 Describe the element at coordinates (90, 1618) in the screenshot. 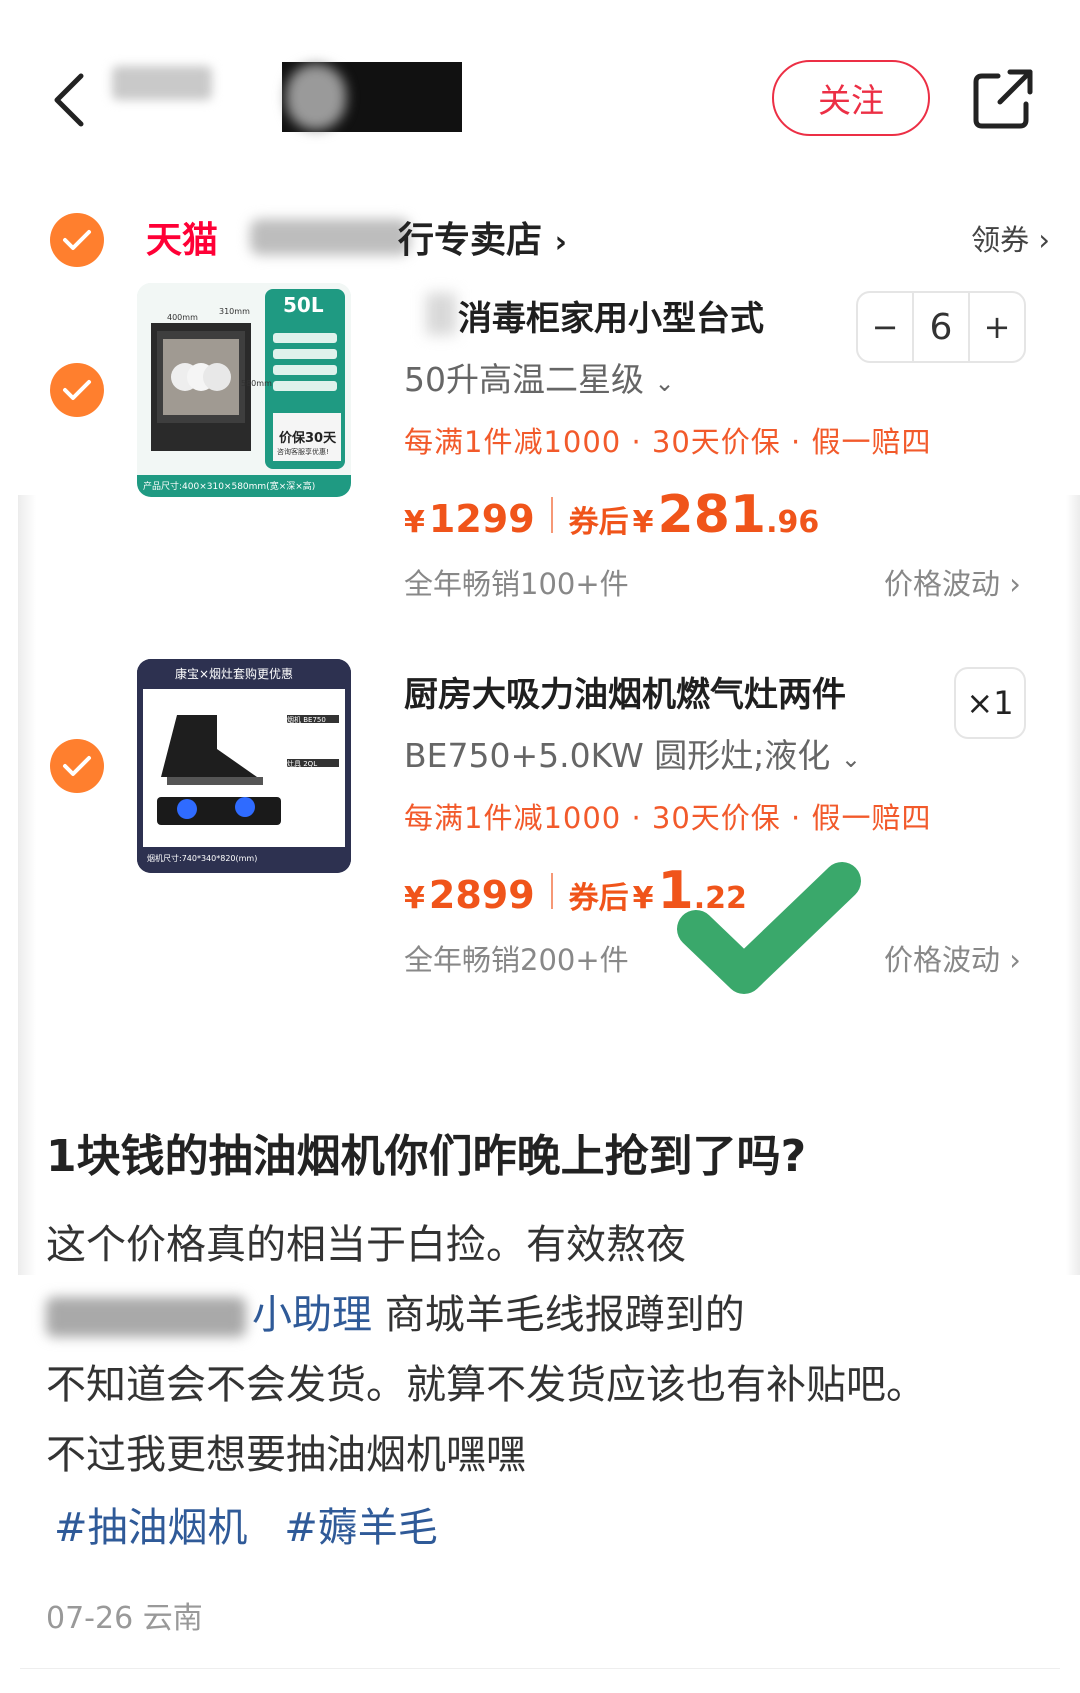

I see `post-date: 07-26` at that location.